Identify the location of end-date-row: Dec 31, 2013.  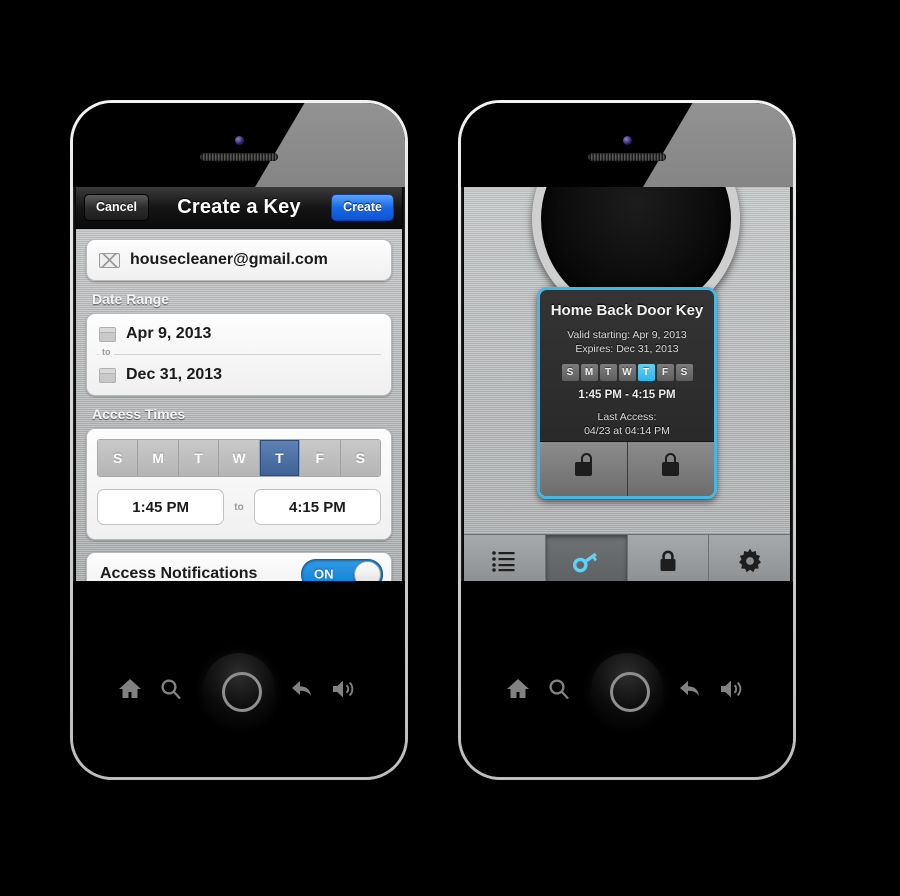
(239, 375).